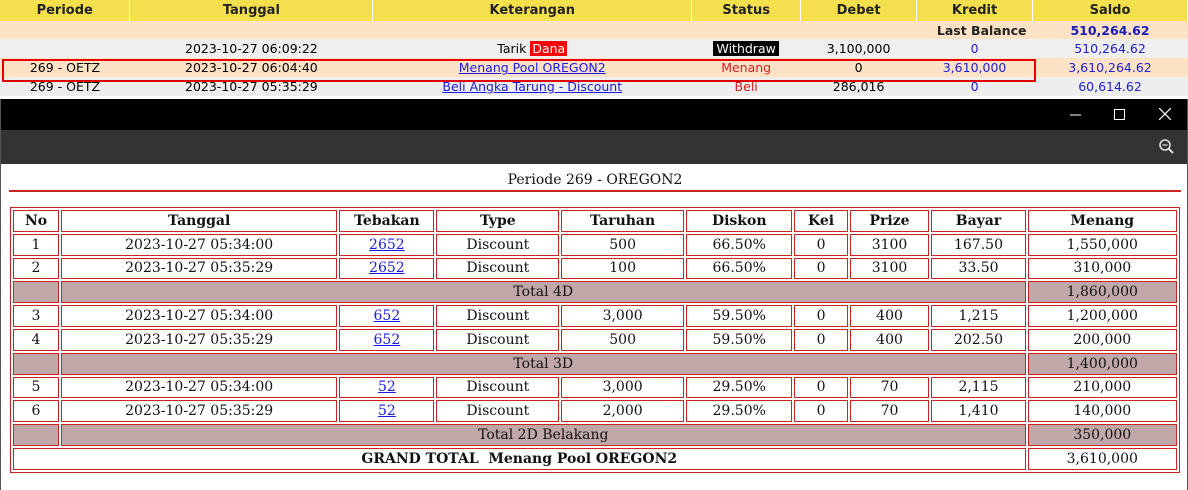 Image resolution: width=1188 pixels, height=490 pixels. I want to click on subtotal-label: Total 2D Belakang, so click(543, 435).